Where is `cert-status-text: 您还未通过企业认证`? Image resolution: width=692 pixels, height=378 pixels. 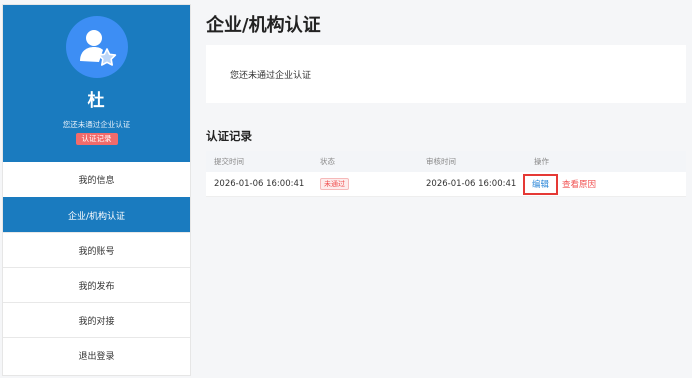
cert-status-text: 您还未通过企业认证 is located at coordinates (96, 124).